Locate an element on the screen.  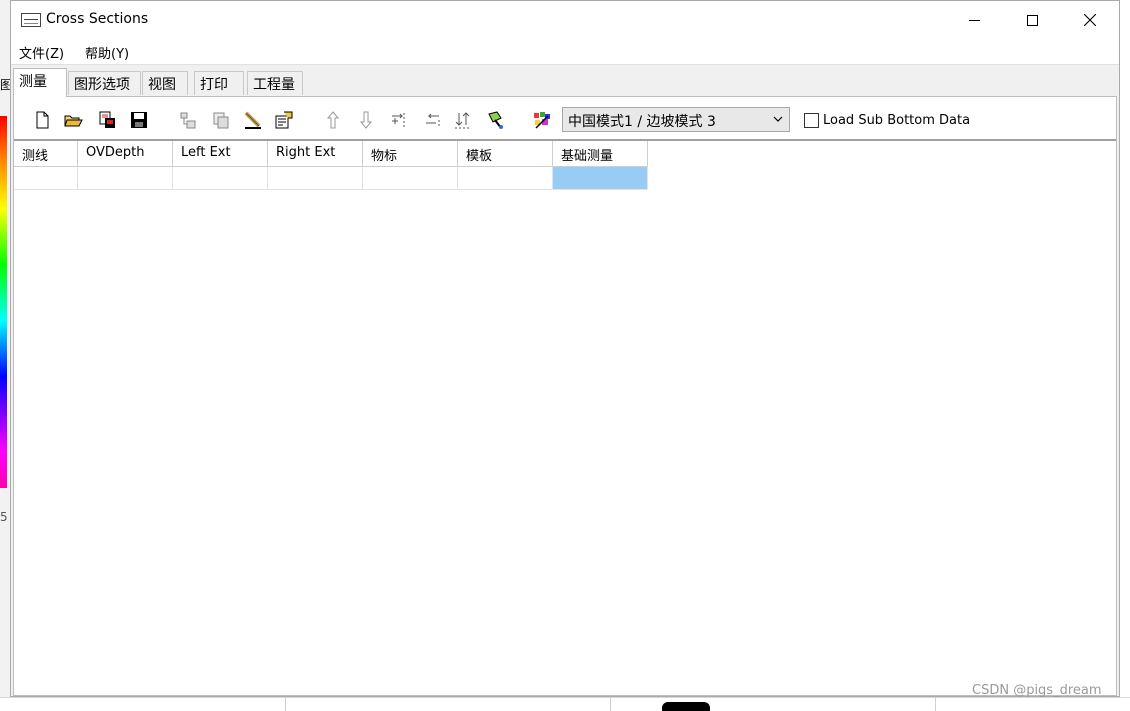
tab-view: 视图 is located at coordinates (165, 83).